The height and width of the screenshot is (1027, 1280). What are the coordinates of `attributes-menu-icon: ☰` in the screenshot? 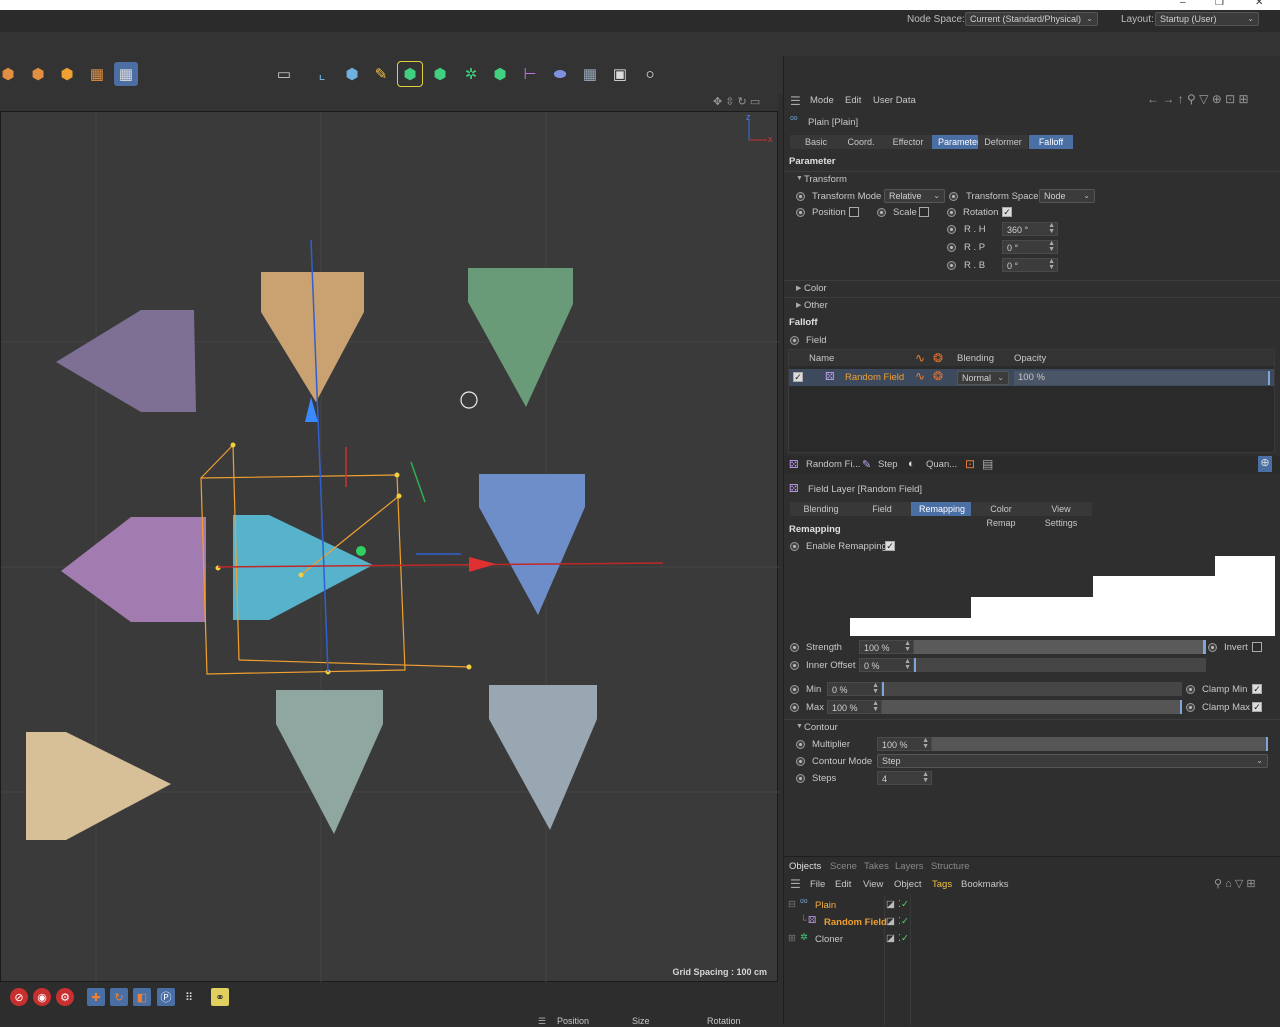 It's located at (795, 101).